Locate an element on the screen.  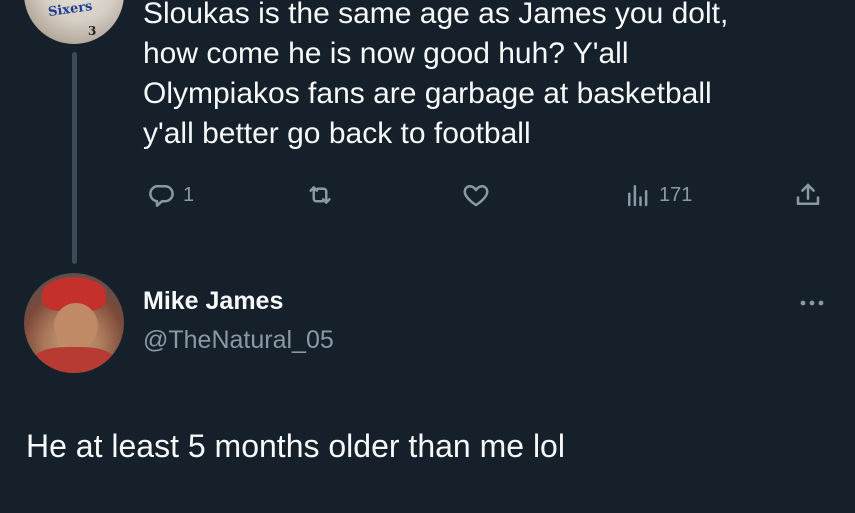
tweet-text-line: y'all better go back to football is located at coordinates (337, 133).